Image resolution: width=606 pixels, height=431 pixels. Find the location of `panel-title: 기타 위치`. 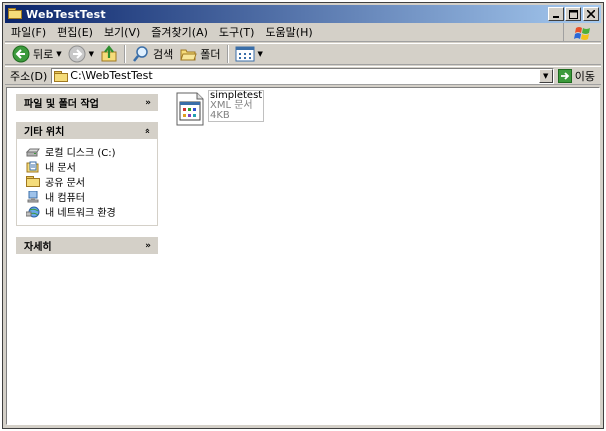

panel-title: 기타 위치 is located at coordinates (44, 132).